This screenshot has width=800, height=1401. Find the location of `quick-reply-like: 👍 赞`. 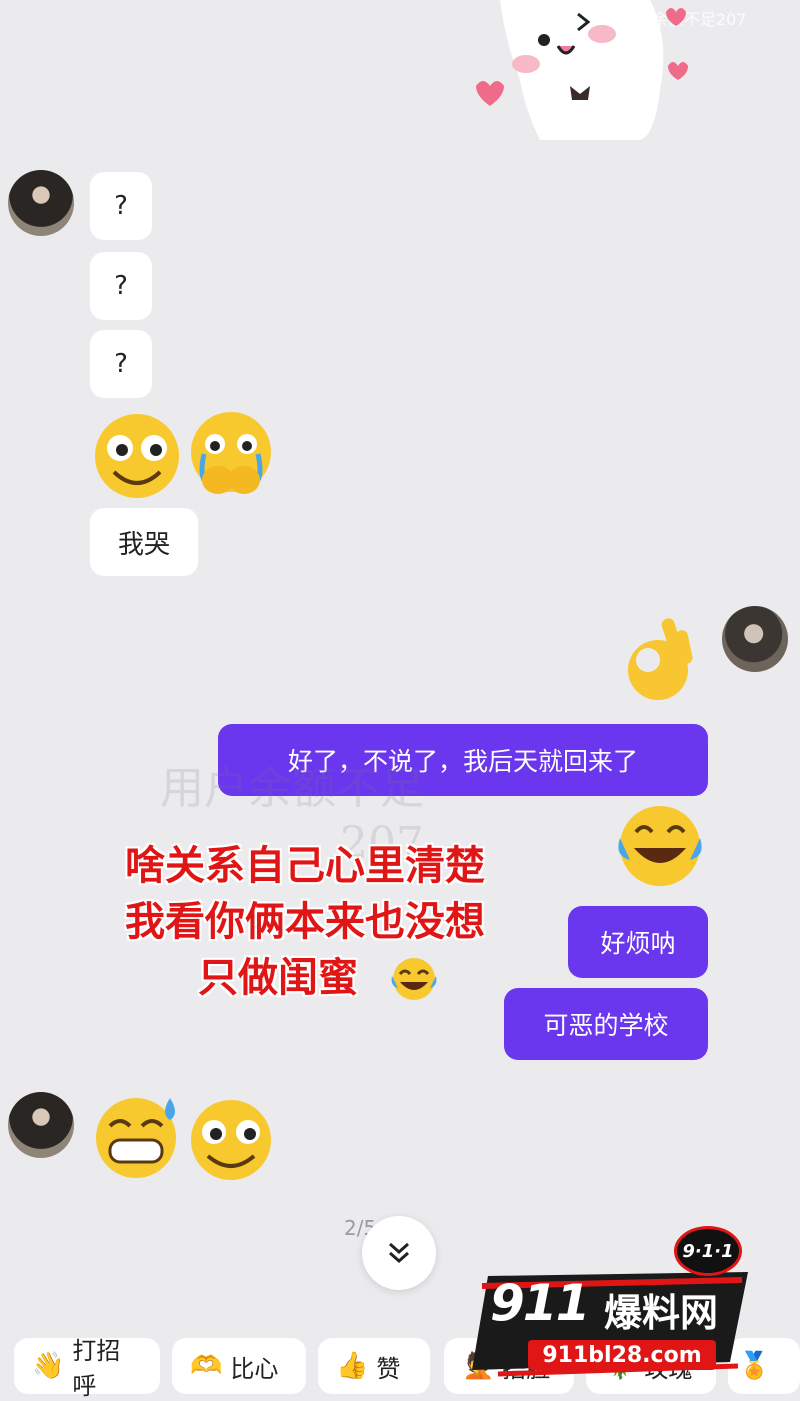

quick-reply-like: 👍 赞 is located at coordinates (374, 1366).